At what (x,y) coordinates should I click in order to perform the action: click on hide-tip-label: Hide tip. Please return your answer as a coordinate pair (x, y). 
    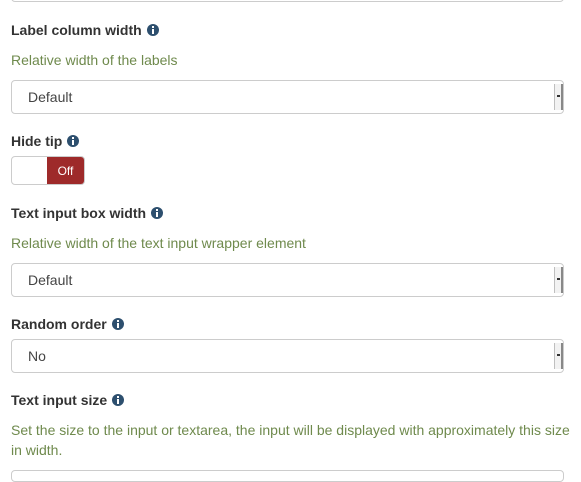
    Looking at the image, I should click on (45, 141).